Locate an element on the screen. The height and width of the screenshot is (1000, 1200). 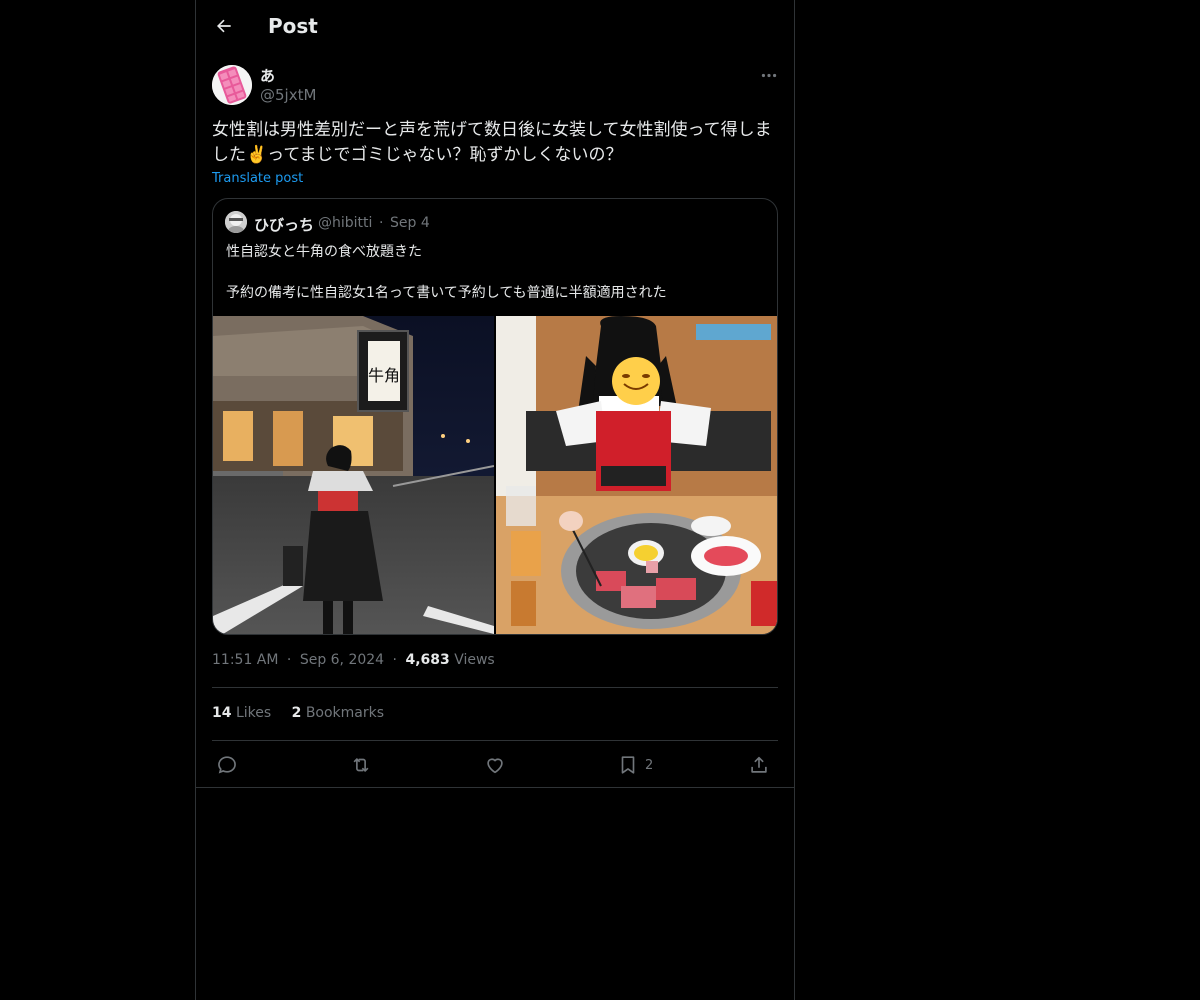
bookmark-action-count: 2 is located at coordinates (649, 765).